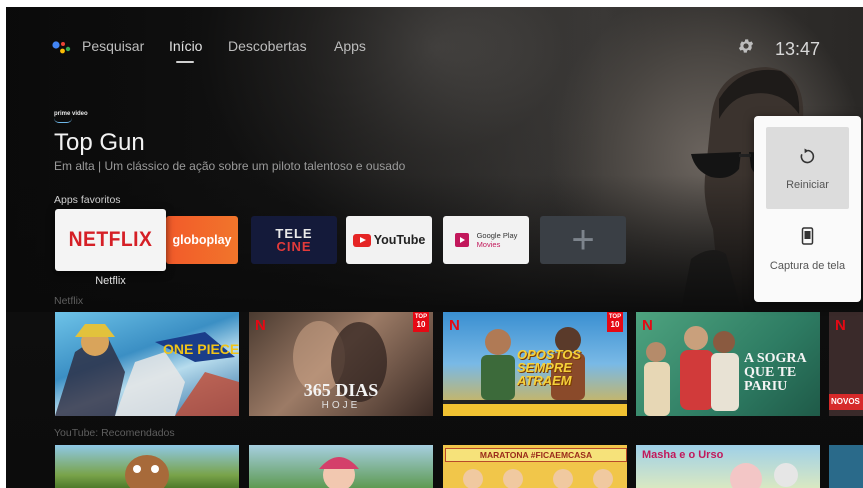 This screenshot has height=488, width=863. I want to click on netflix-row-item: ONE PIECE, so click(147, 364).